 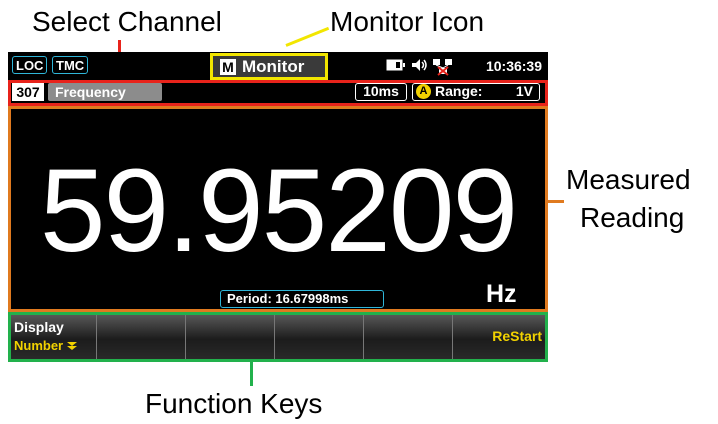 What do you see at coordinates (381, 92) in the screenshot?
I see `integration-rate: 10ms` at bounding box center [381, 92].